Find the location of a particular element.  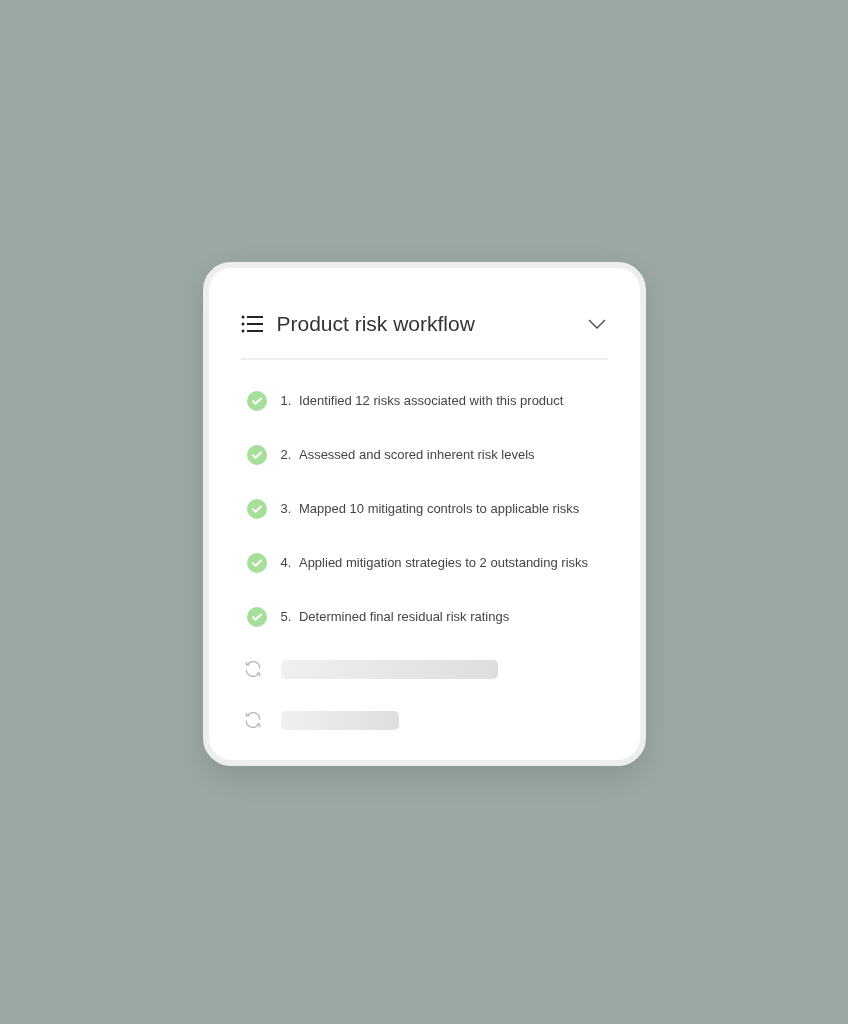

chevron-down-icon is located at coordinates (596, 323).